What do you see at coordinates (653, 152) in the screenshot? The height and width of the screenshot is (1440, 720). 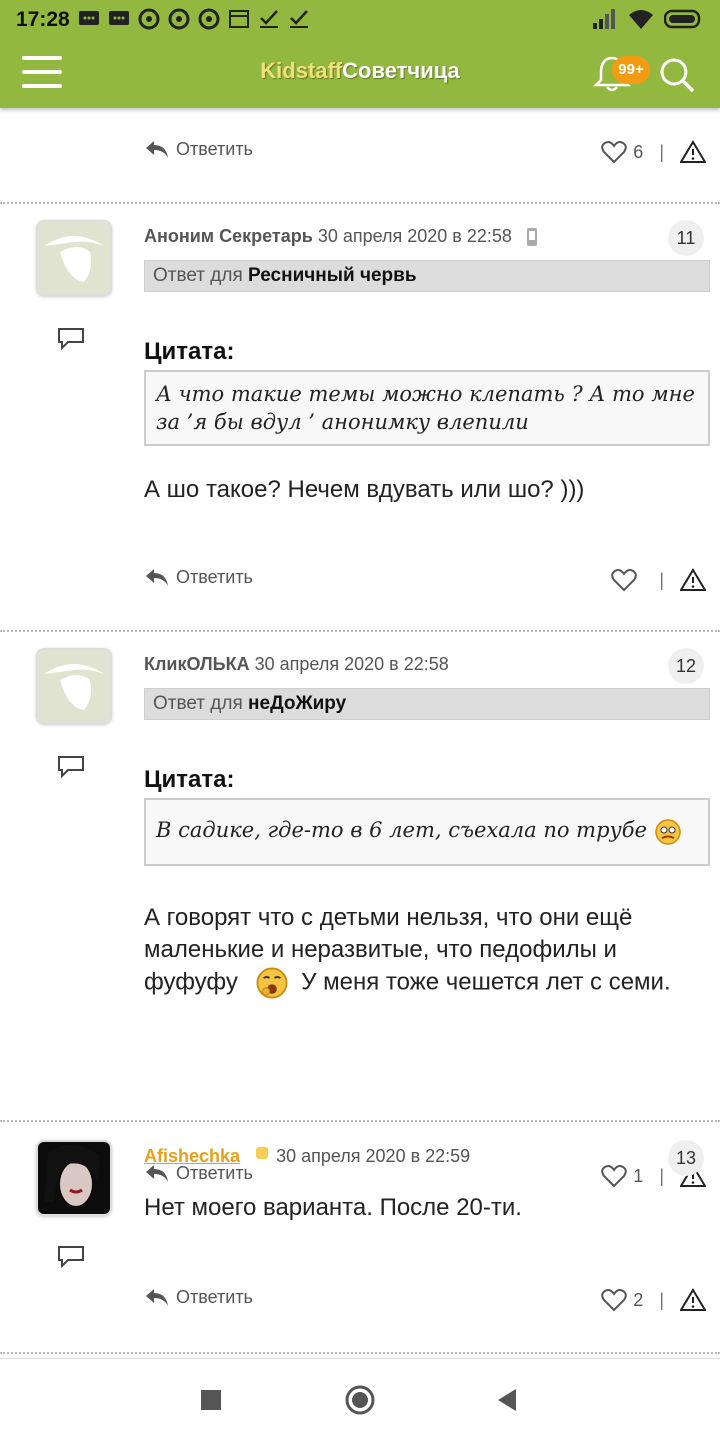 I see `comment-actions: 6 |` at bounding box center [653, 152].